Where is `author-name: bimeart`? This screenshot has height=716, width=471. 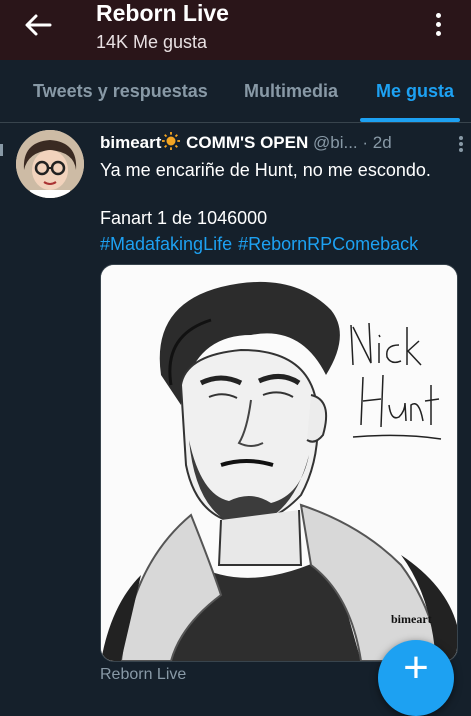
author-name: bimeart is located at coordinates (130, 142).